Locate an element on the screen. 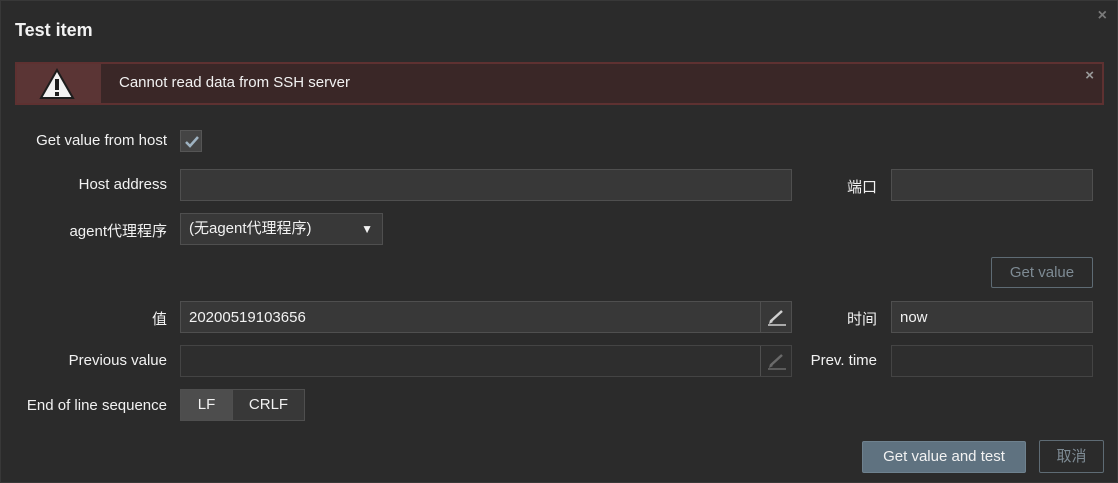 The image size is (1118, 483). warning-icon is located at coordinates (57, 83).